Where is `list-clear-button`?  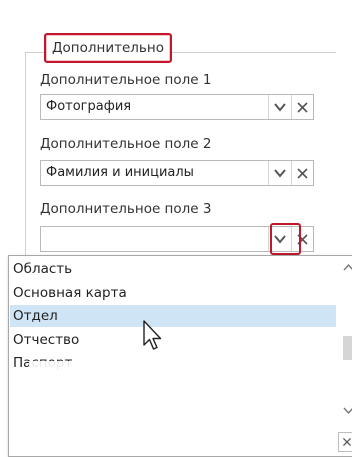
list-clear-button is located at coordinates (345, 442).